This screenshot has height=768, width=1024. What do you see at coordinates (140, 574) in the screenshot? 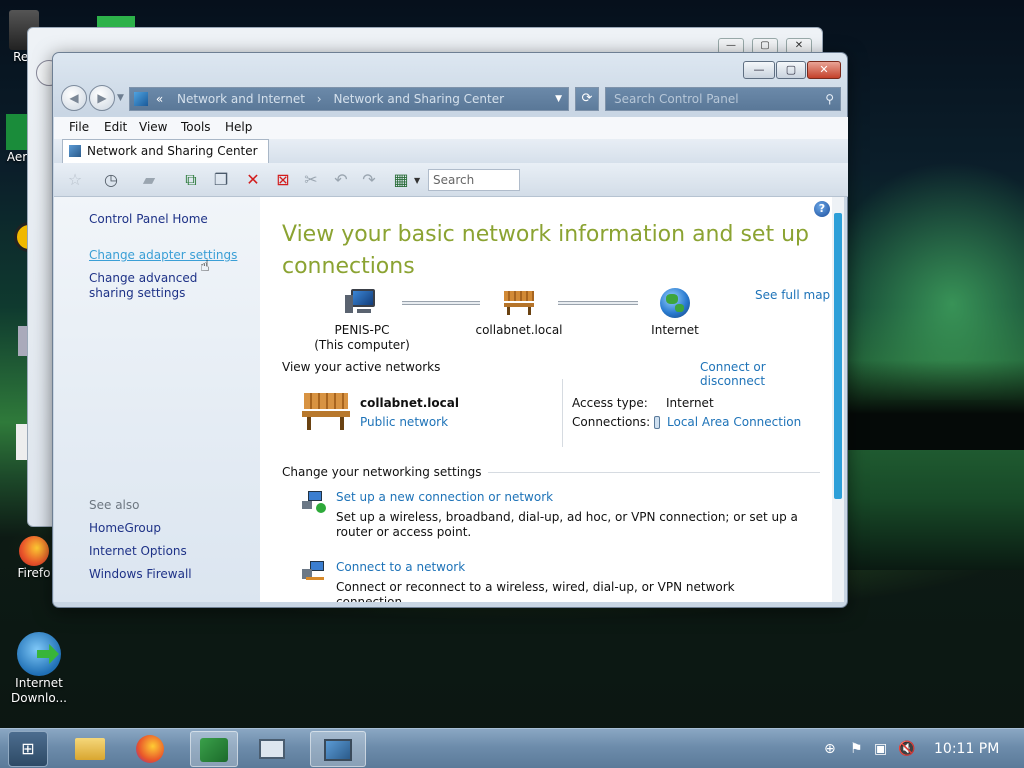
I see `windows-firewall-link: Windows Firewall` at bounding box center [140, 574].